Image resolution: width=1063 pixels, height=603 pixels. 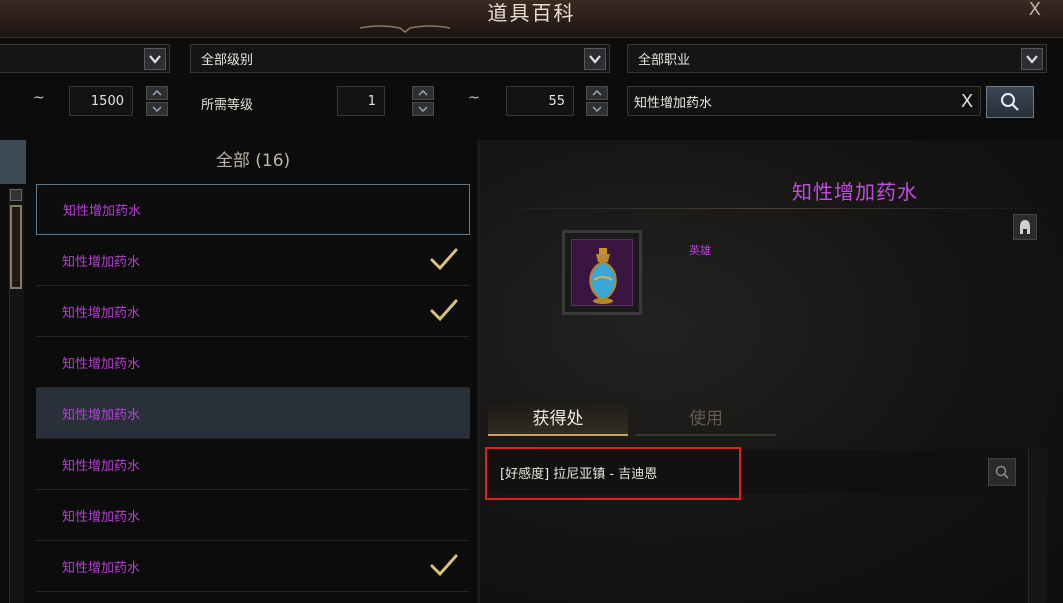 What do you see at coordinates (558, 419) in the screenshot?
I see `tab-obtain: 获得处` at bounding box center [558, 419].